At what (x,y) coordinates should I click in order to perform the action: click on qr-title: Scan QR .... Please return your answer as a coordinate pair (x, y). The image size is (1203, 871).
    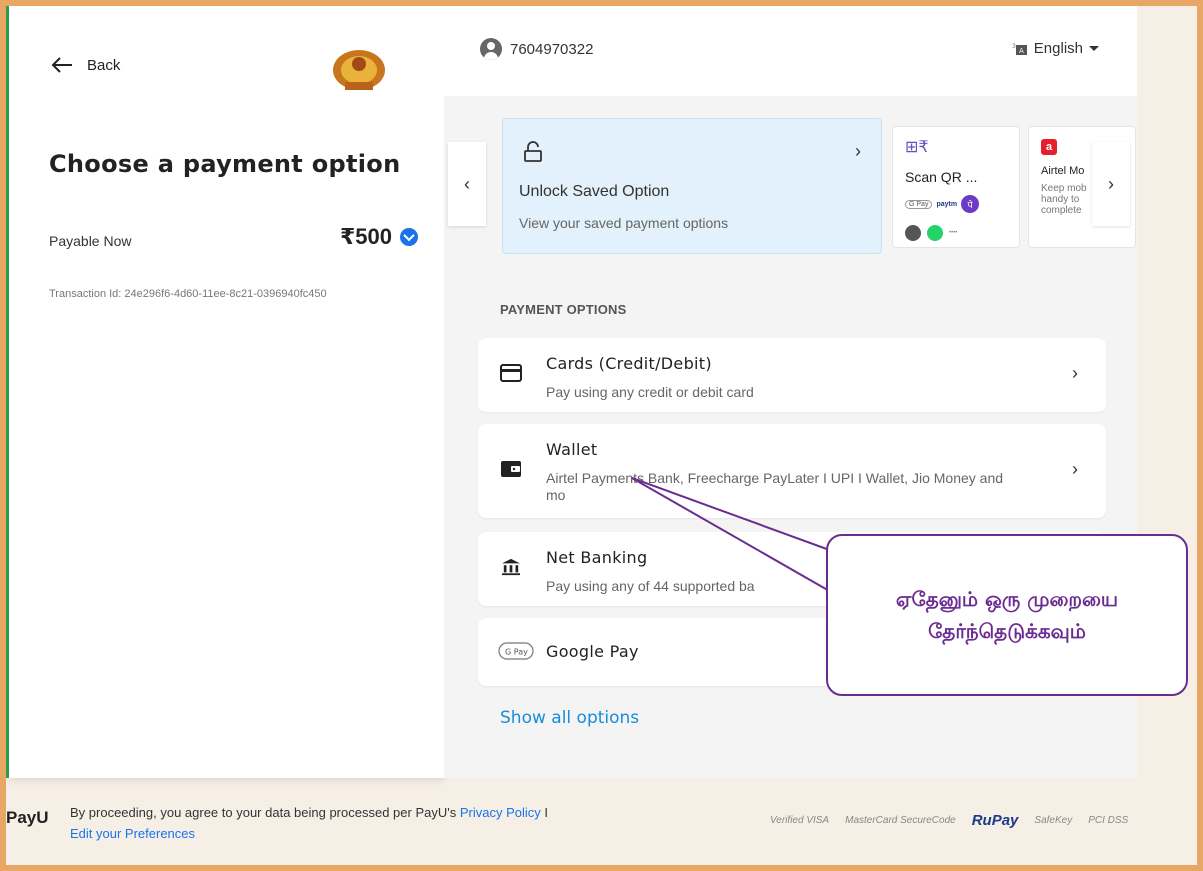
    Looking at the image, I should click on (941, 177).